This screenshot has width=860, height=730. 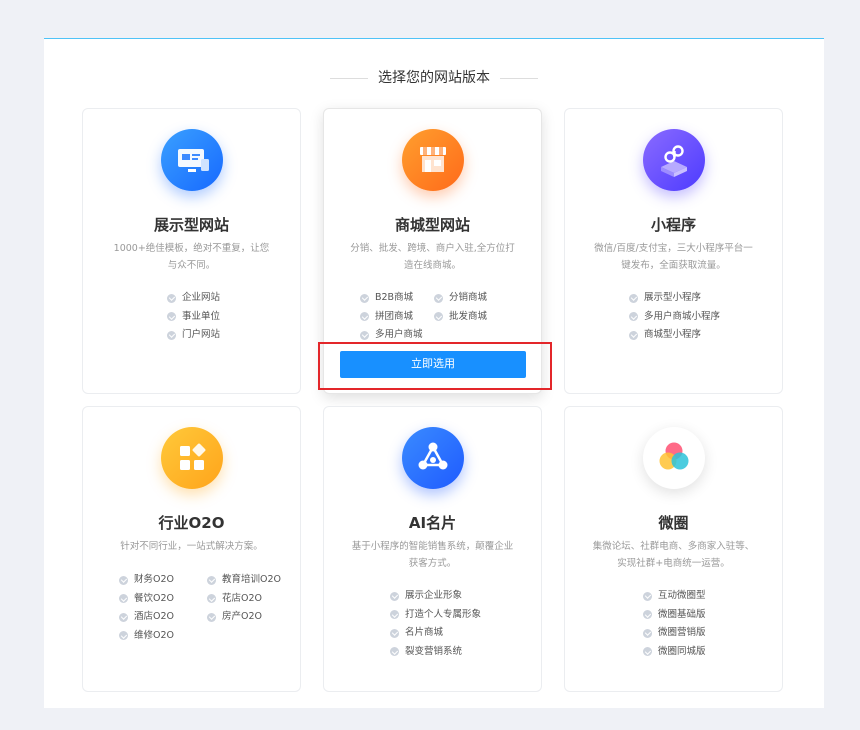 What do you see at coordinates (435, 633) in the screenshot?
I see `feature-item: 名片商城` at bounding box center [435, 633].